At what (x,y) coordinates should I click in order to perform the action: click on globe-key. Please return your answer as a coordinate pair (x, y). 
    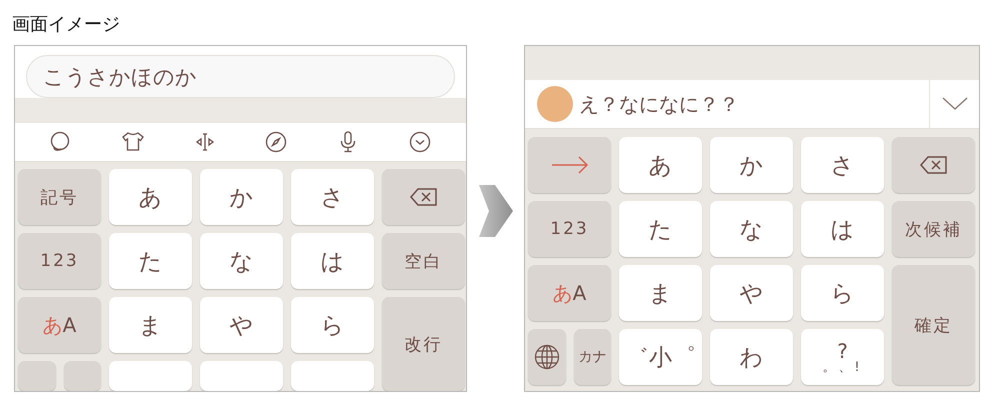
    Looking at the image, I should click on (547, 357).